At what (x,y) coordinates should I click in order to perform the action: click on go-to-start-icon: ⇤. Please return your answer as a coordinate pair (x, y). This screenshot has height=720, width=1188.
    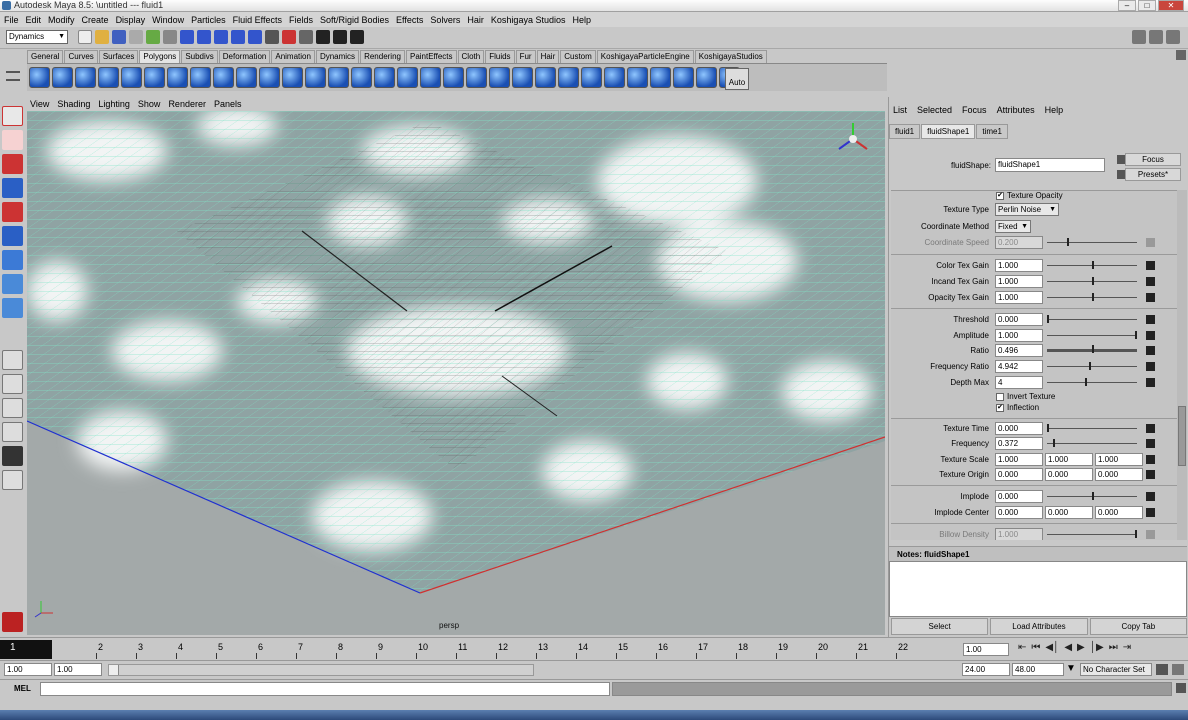
    Looking at the image, I should click on (1022, 647).